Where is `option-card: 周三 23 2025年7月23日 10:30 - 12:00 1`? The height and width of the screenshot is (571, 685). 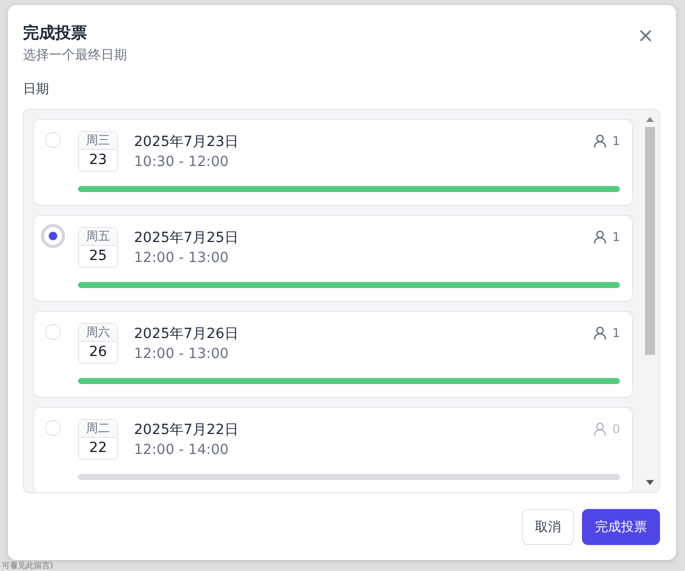 option-card: 周三 23 2025年7月23日 10:30 - 12:00 1 is located at coordinates (333, 162).